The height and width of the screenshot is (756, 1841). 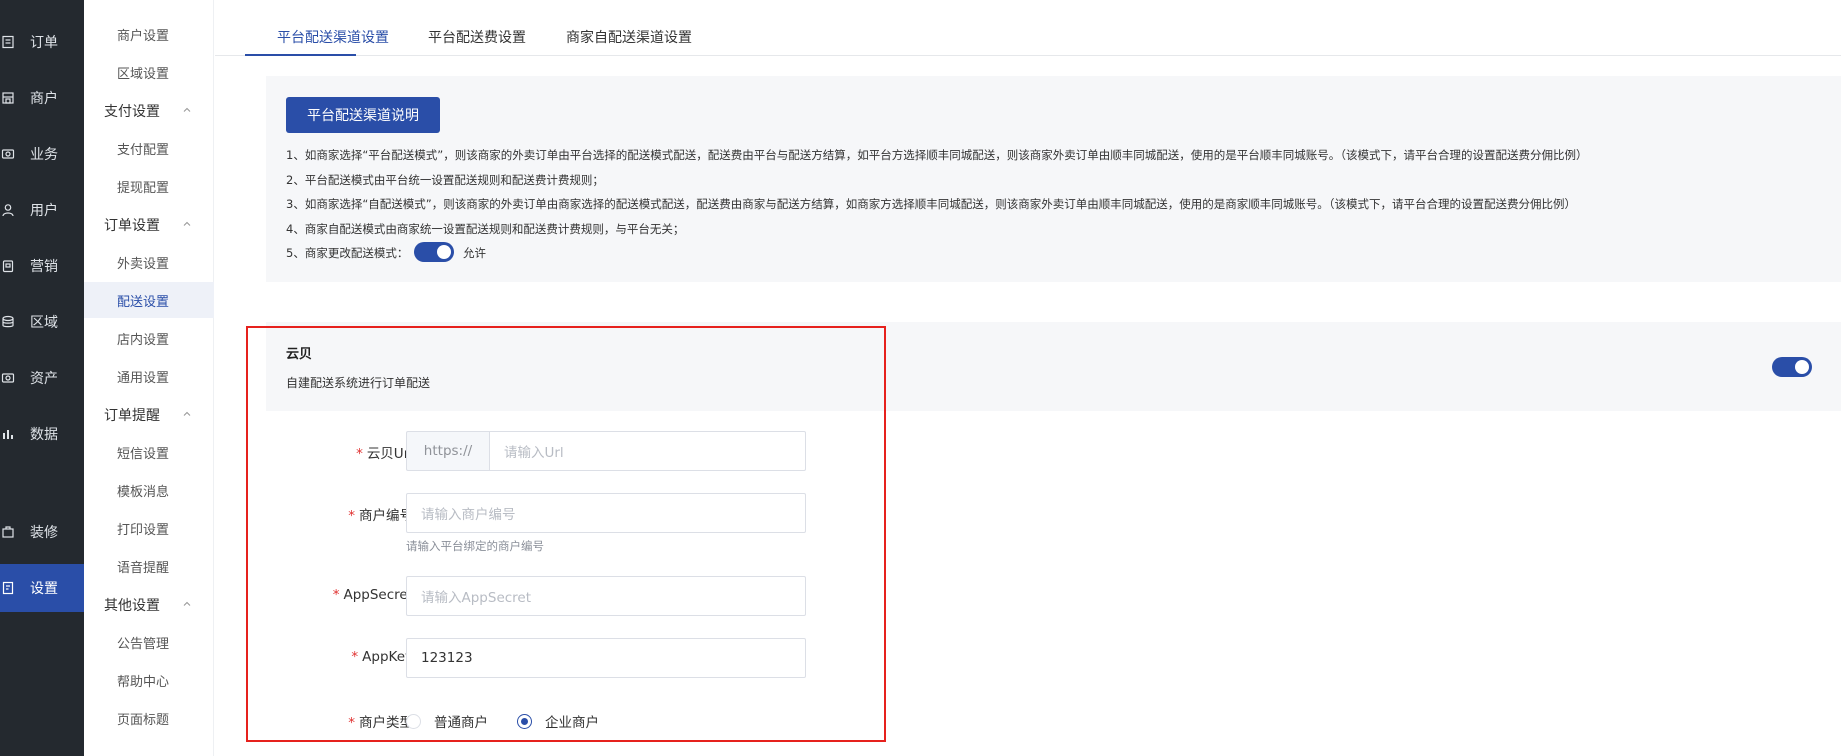 What do you see at coordinates (380, 516) in the screenshot?
I see `merchant-no-label: * 商户编号` at bounding box center [380, 516].